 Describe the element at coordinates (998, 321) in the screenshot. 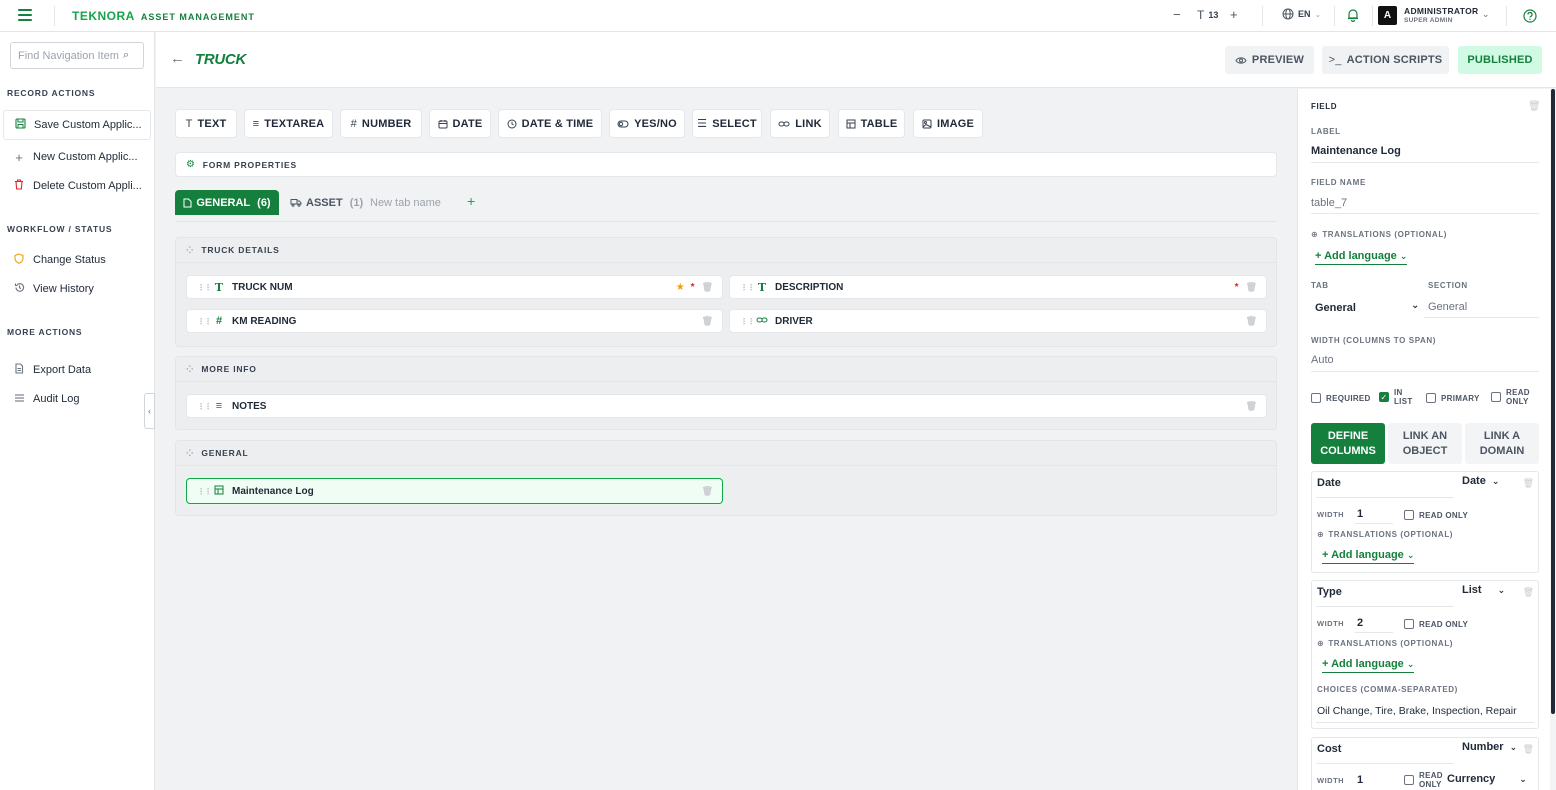

I see `field-driver: ⋮⋮ DRIVER 🗑` at that location.